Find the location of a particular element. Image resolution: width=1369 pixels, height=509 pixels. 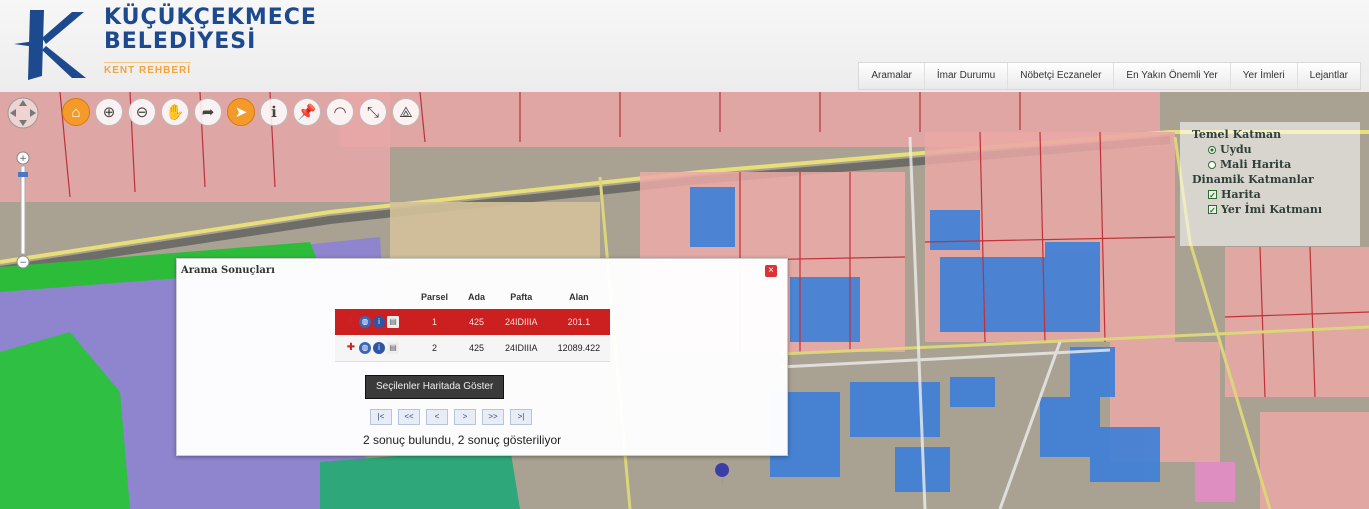

nav-yer-imleri: Yer İmleri is located at coordinates (1264, 76).